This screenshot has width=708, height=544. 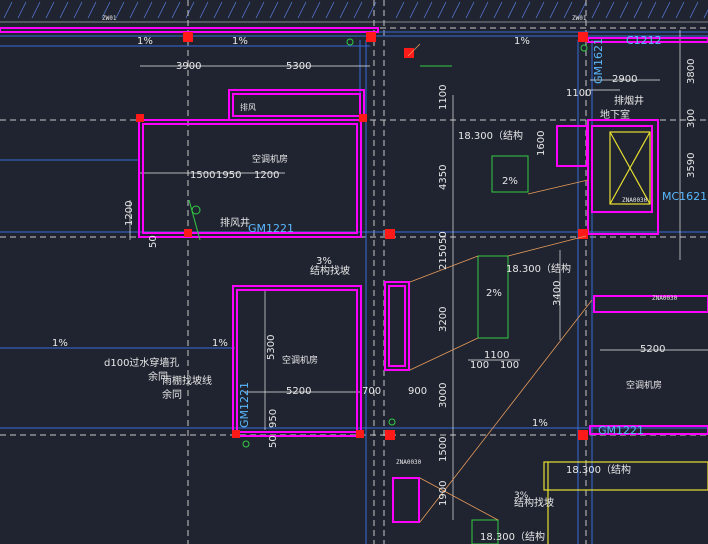 I want to click on door-tag-mc1621: MC1621, so click(x=684, y=196).